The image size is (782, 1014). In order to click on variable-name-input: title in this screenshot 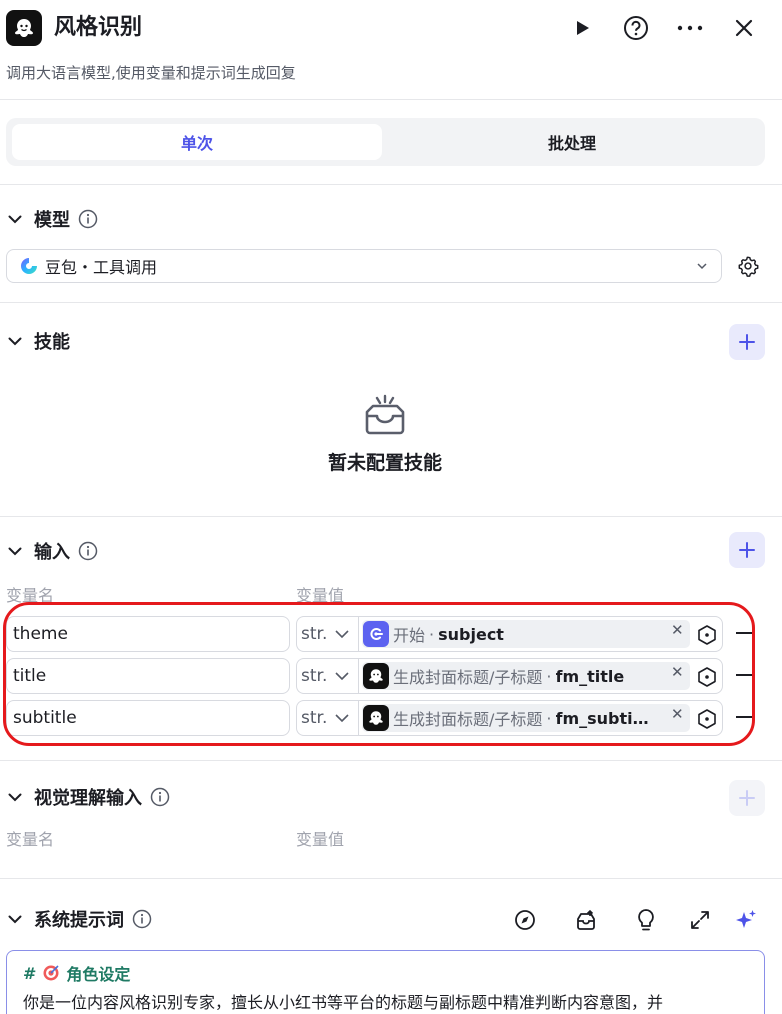, I will do `click(148, 676)`.